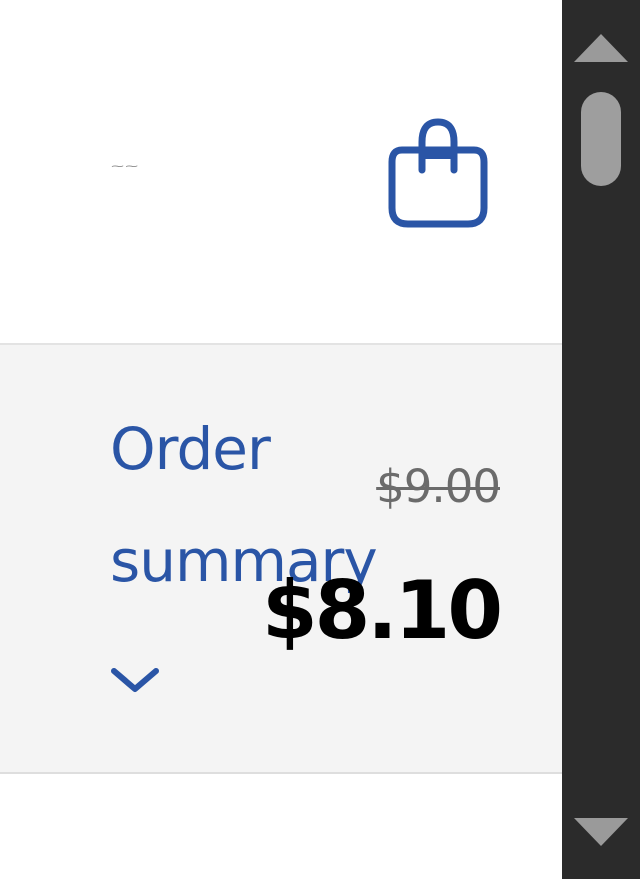 This screenshot has width=640, height=879. What do you see at coordinates (382, 610) in the screenshot?
I see `current-price: $8.10` at bounding box center [382, 610].